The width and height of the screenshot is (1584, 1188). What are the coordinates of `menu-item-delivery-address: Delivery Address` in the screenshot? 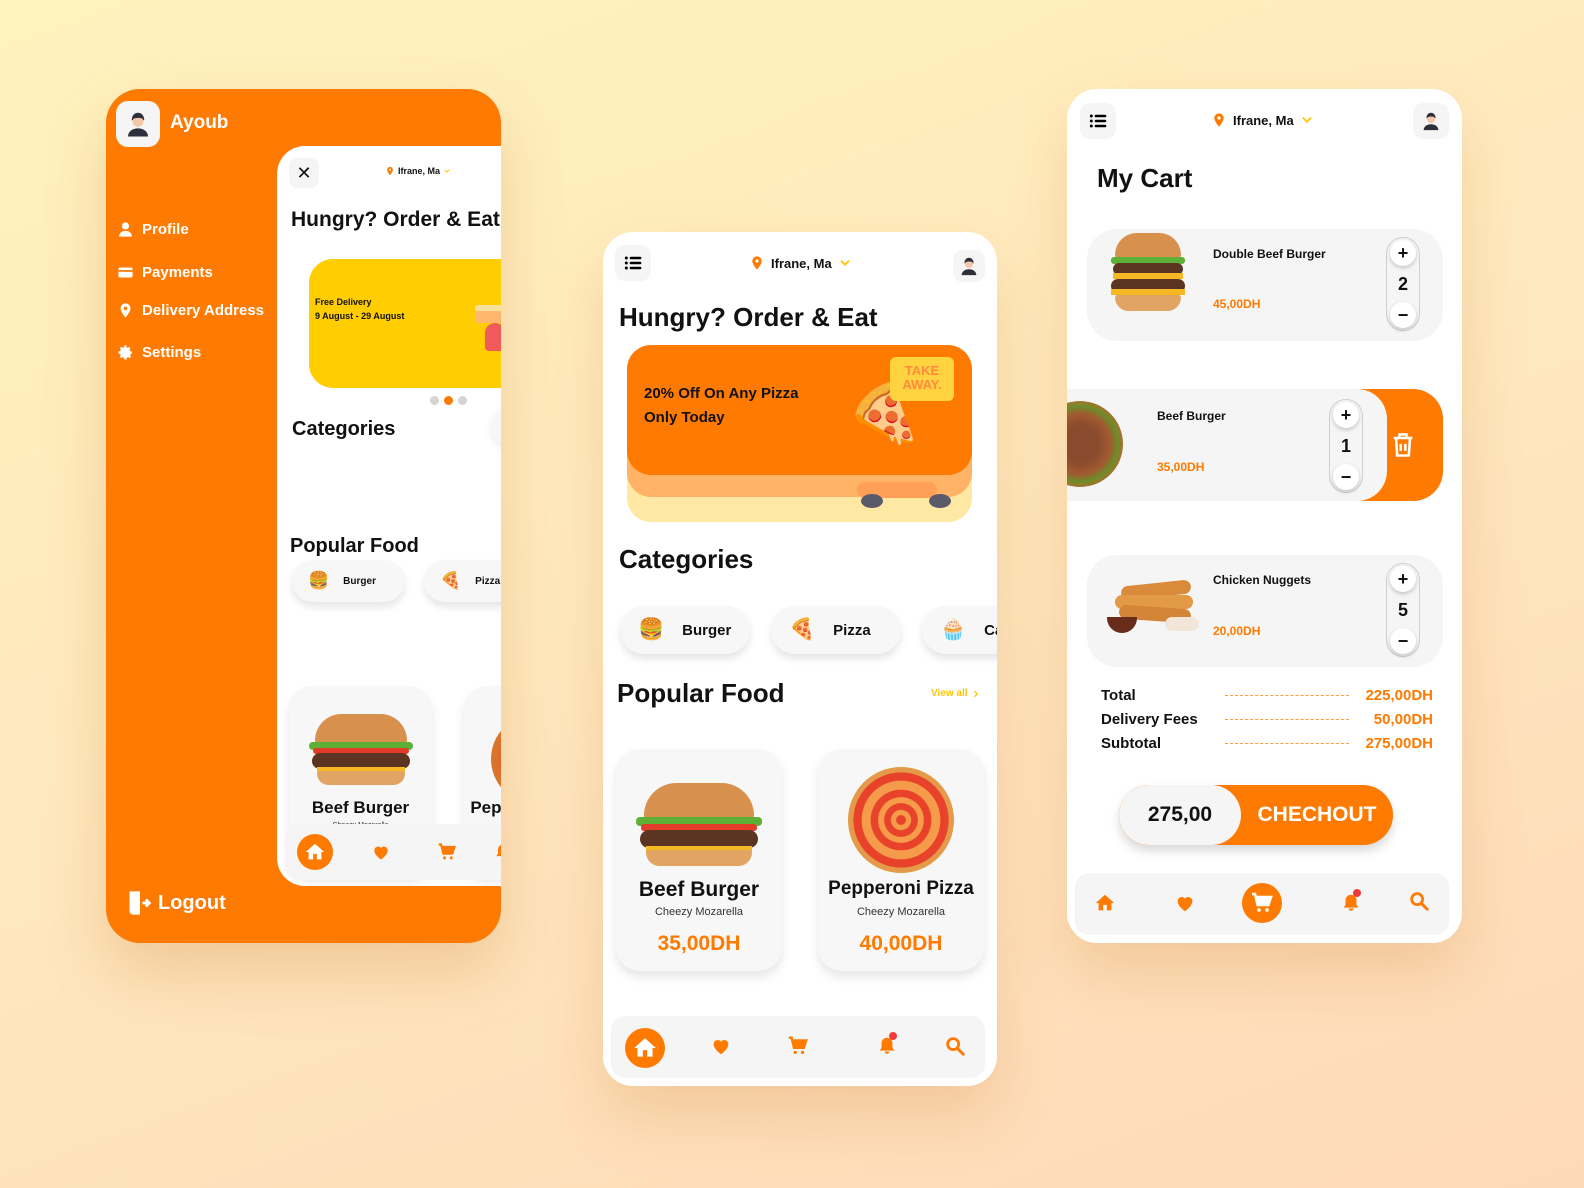 It's located at (190, 310).